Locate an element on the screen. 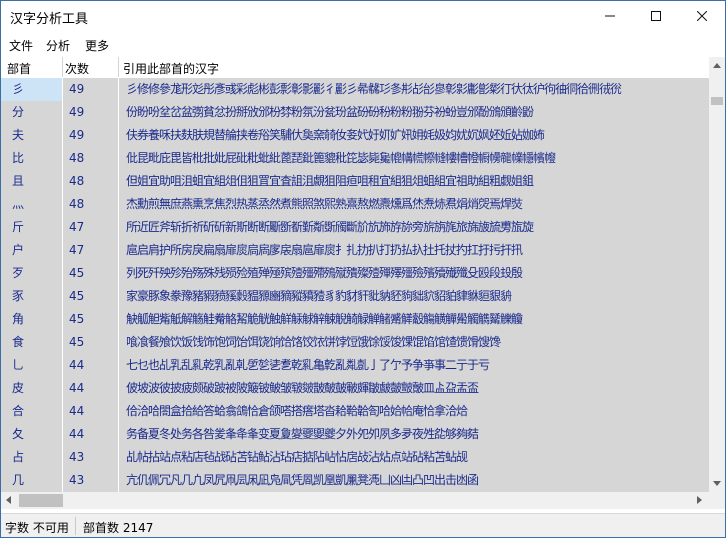 Image resolution: width=726 pixels, height=538 pixels. table-row: 灬 48 杰勳煎無庶燕熏烹焦烈热蒸烝然煮熊照煞熙熟熹熬燃燾燻爲烋焘焃焄焆焇焈焉焊焋 is located at coordinates (355, 204).